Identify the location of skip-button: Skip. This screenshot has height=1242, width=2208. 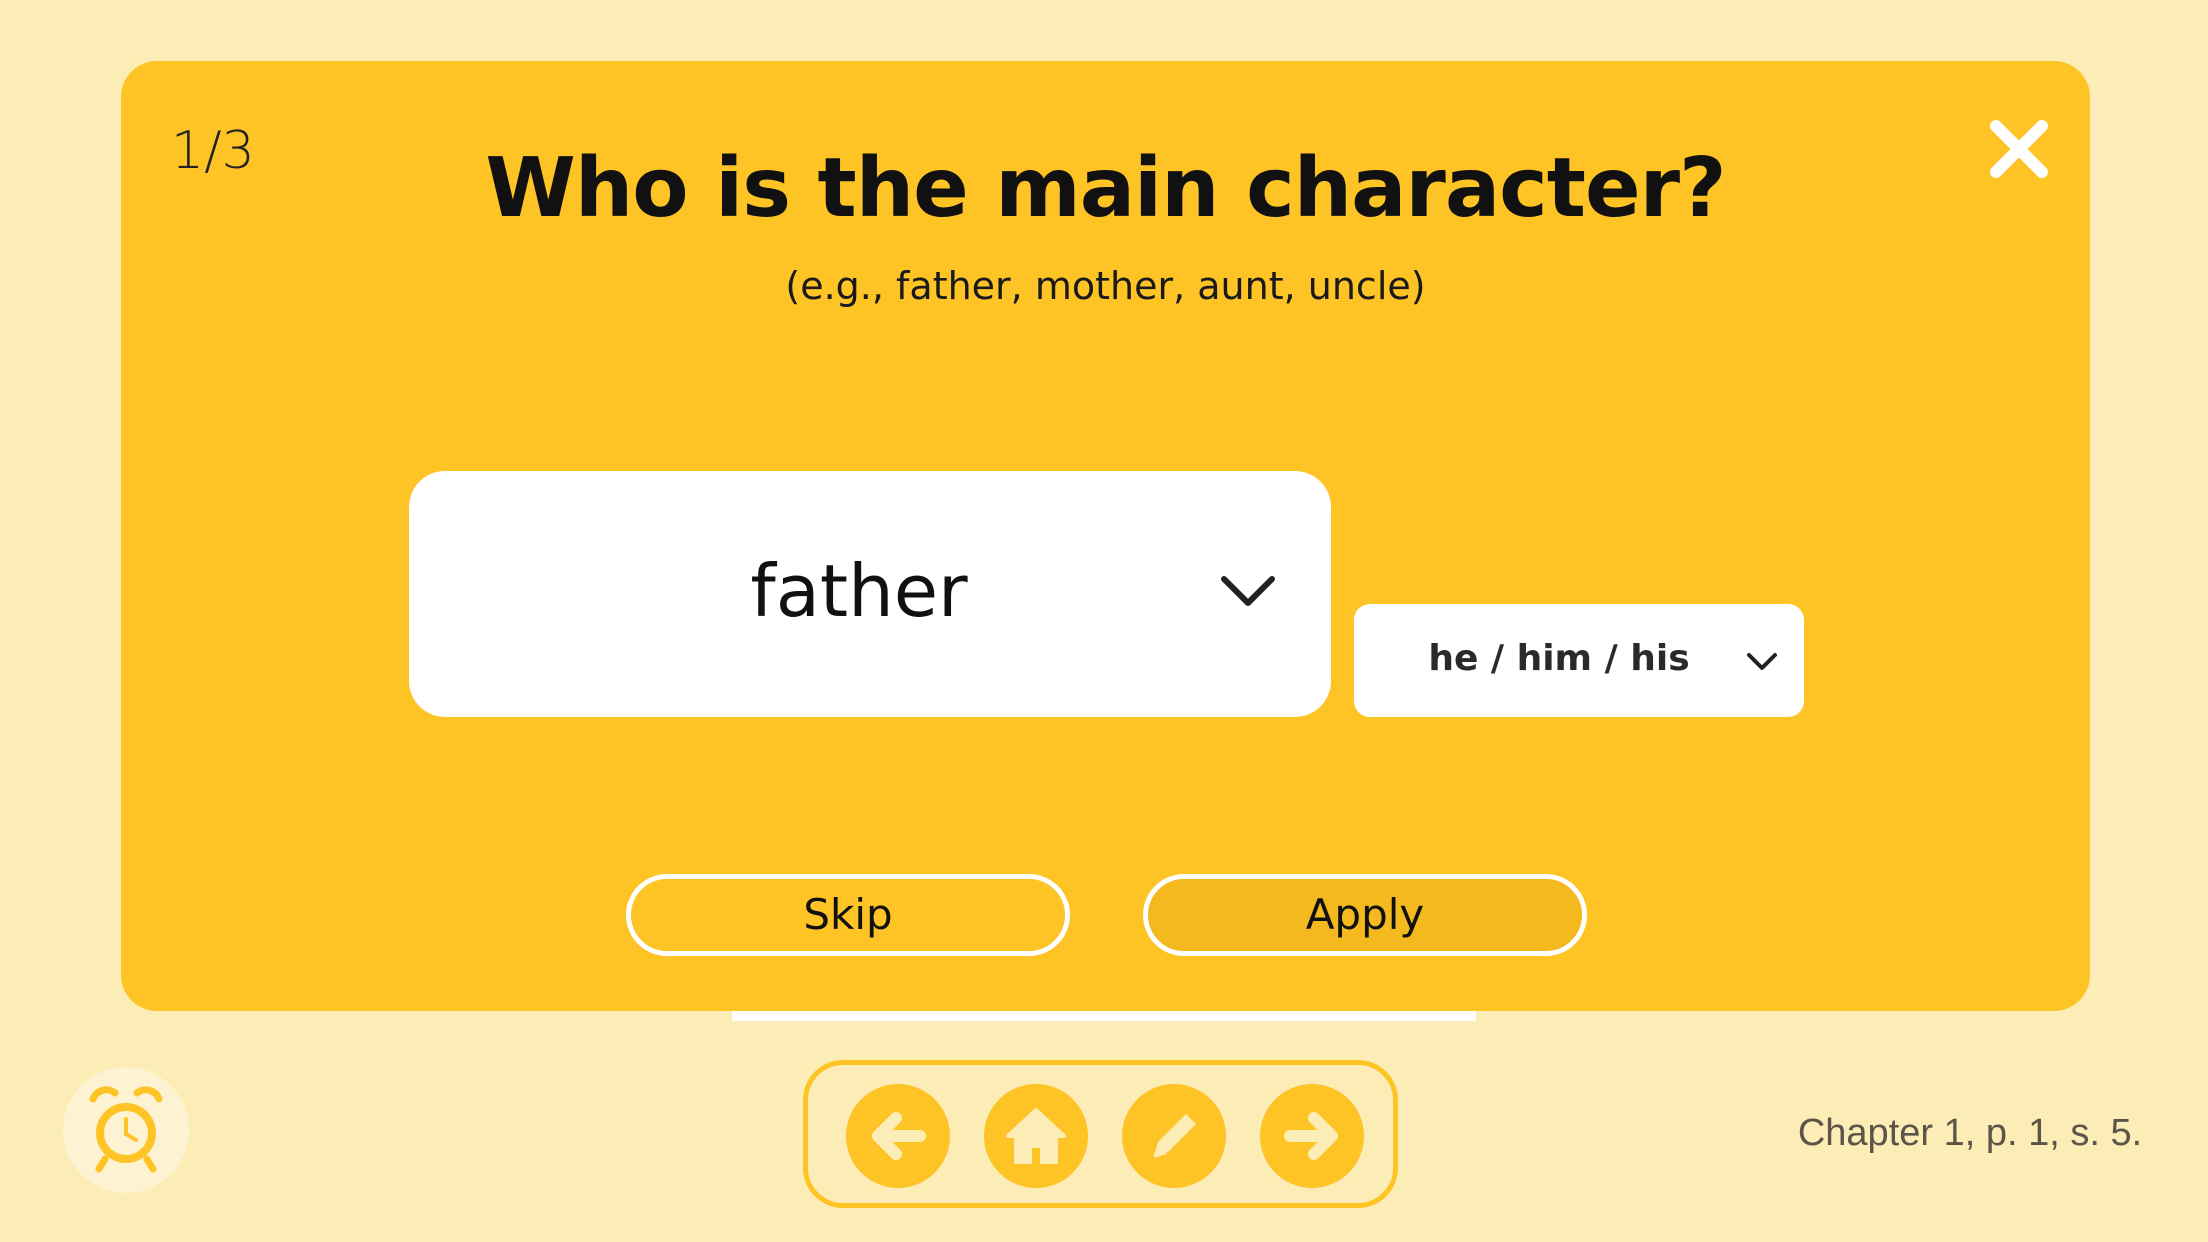
(848, 915).